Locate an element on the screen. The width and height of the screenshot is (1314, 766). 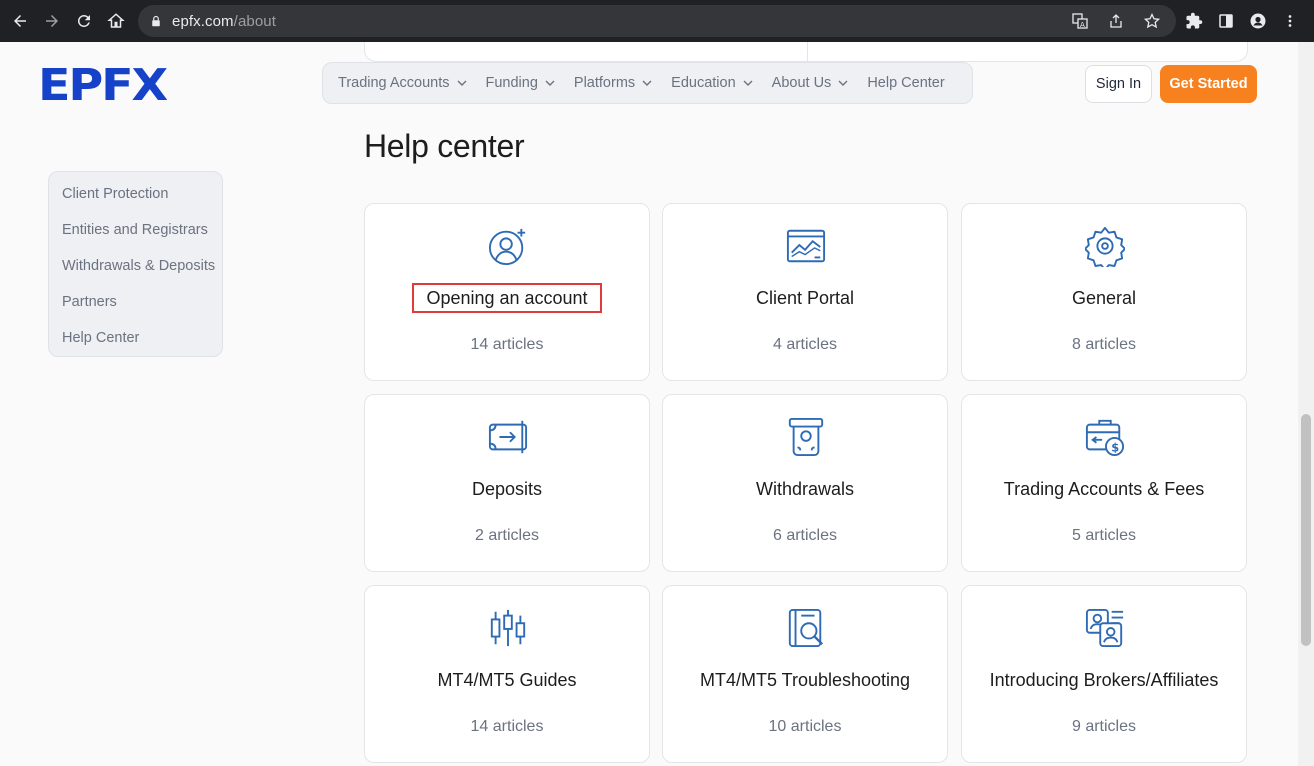
people-card-icon is located at coordinates (1105, 628).